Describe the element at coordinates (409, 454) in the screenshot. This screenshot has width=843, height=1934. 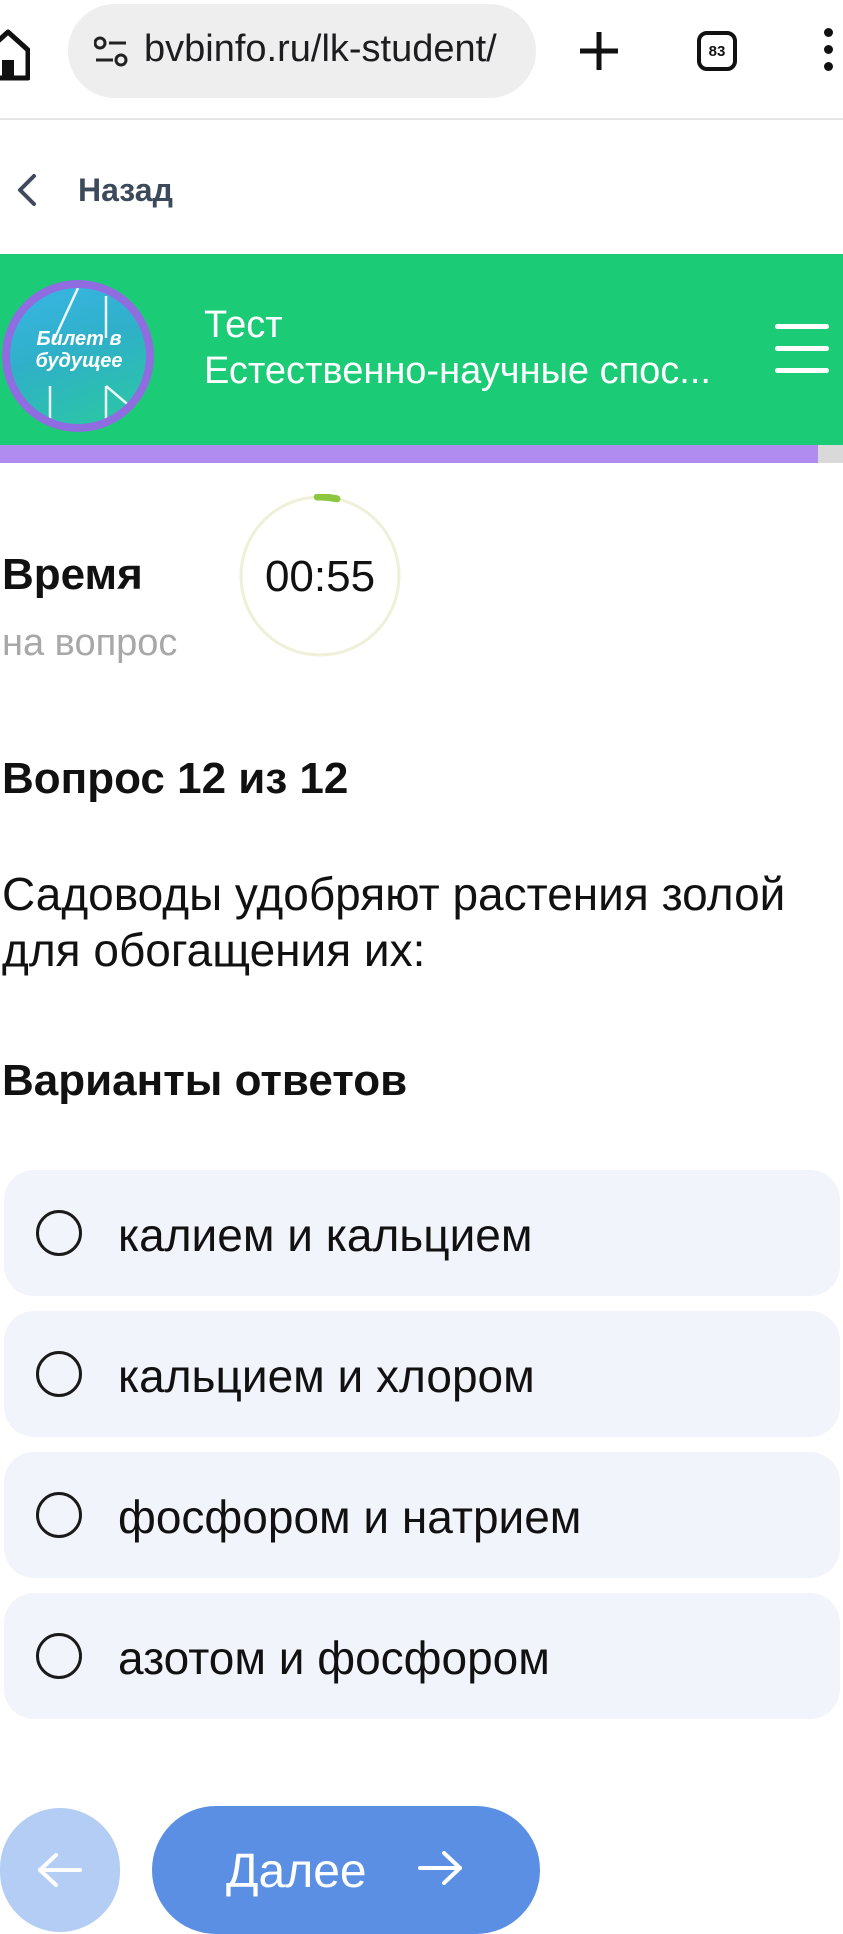
I see `test-progress-fill` at that location.